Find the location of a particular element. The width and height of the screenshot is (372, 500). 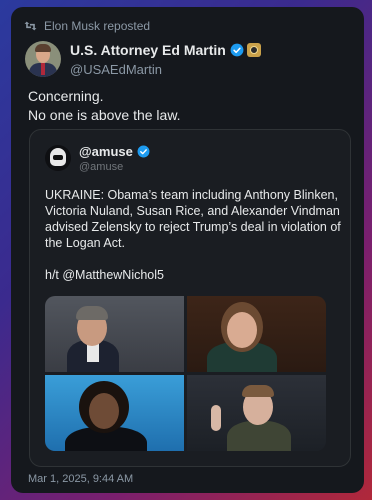

repost-icon is located at coordinates (30, 26).